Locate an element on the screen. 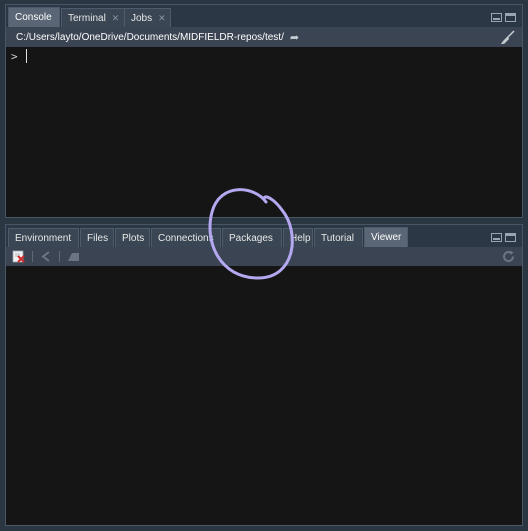 Image resolution: width=528 pixels, height=531 pixels. tab-label: Jobs is located at coordinates (142, 18).